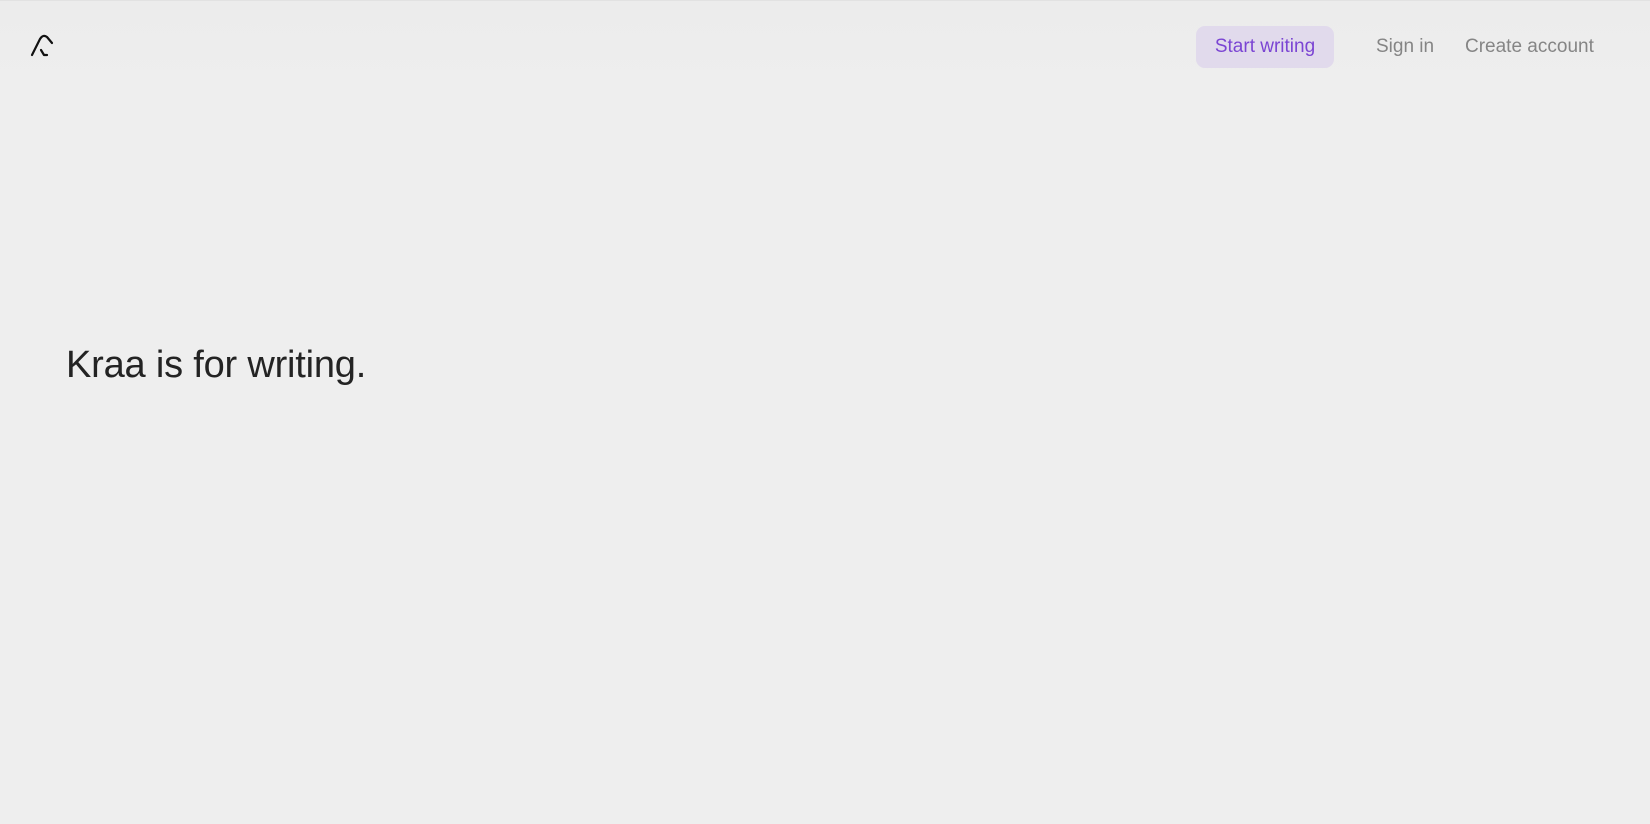 The width and height of the screenshot is (1650, 824). I want to click on hero-headline: Kraa is for writing., so click(216, 365).